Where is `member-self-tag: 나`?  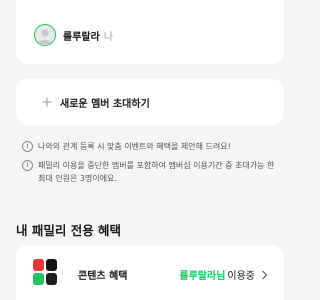 member-self-tag: 나 is located at coordinates (108, 37).